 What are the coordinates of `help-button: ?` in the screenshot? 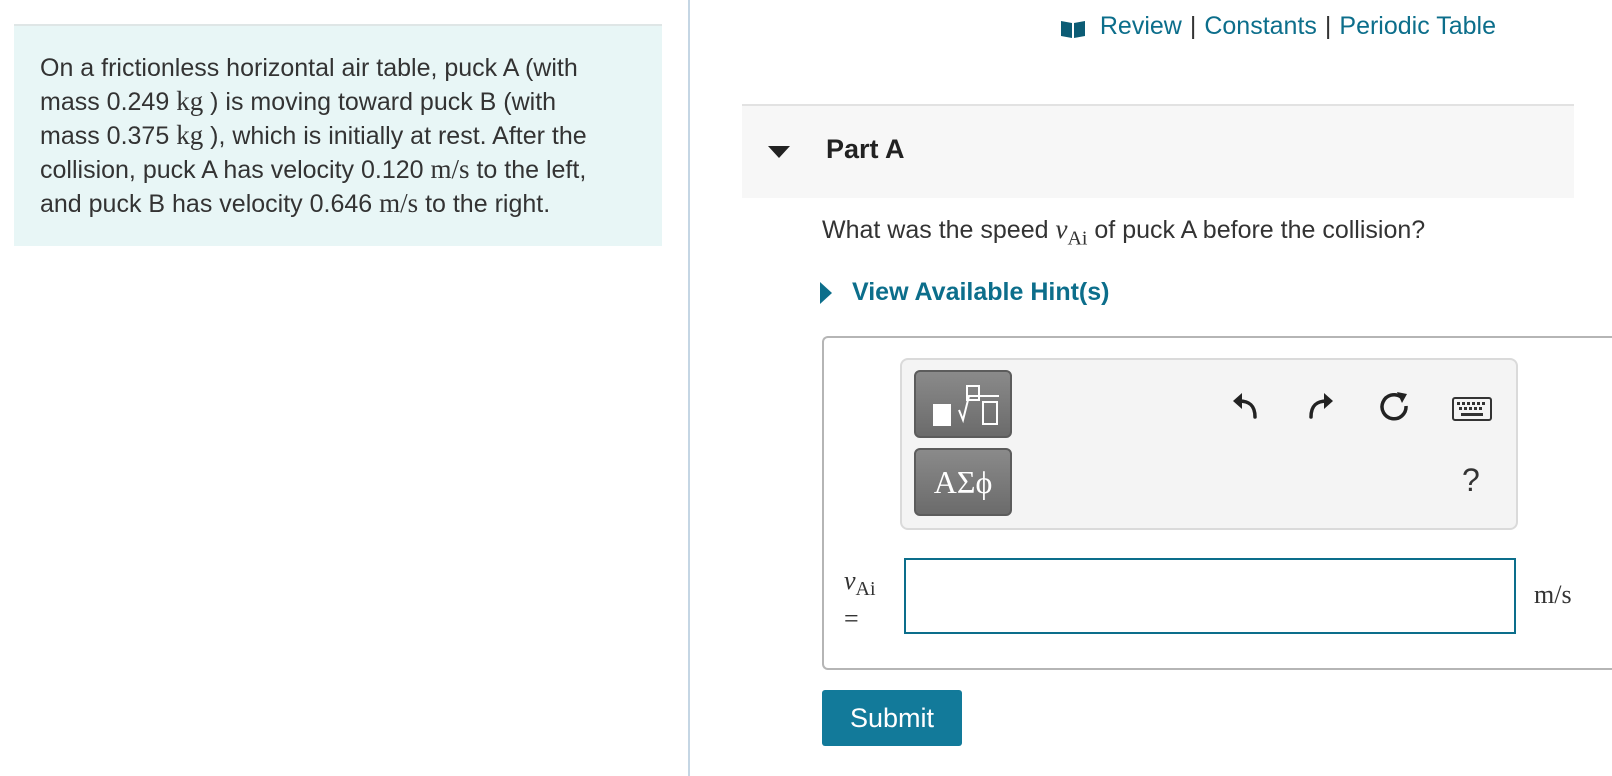 It's located at (1471, 480).